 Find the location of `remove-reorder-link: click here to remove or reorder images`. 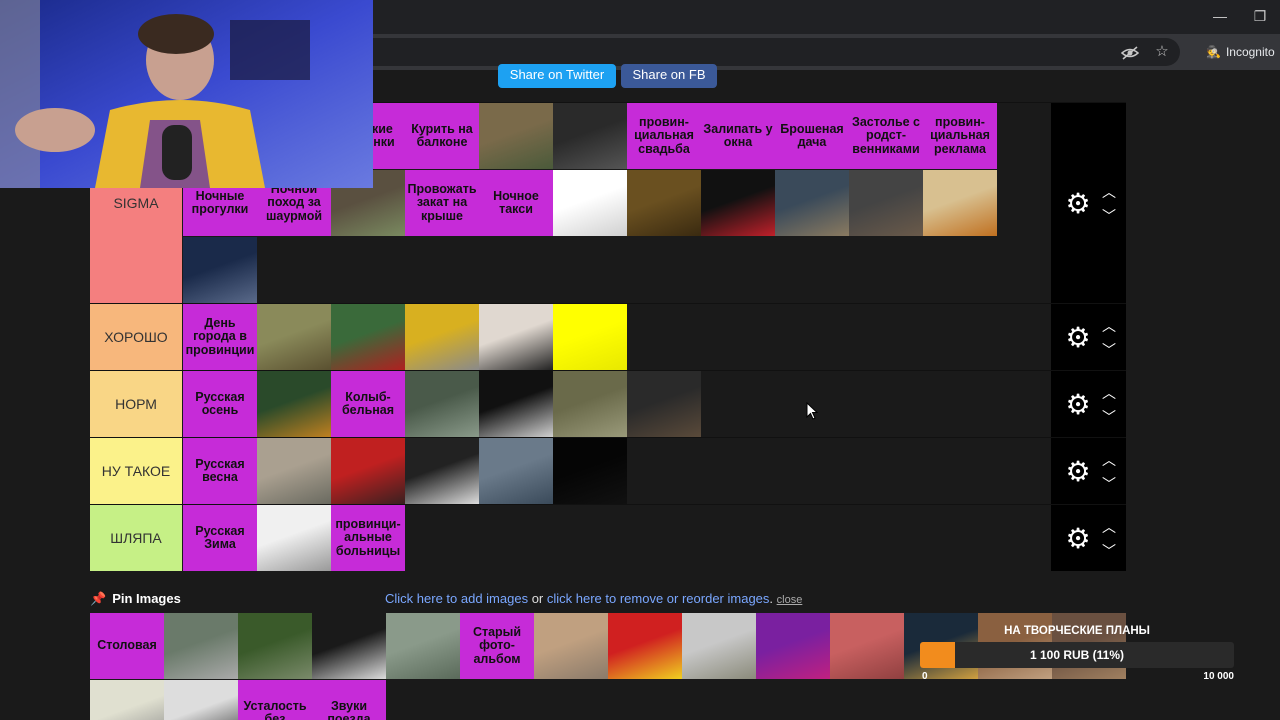

remove-reorder-link: click here to remove or reorder images is located at coordinates (658, 598).